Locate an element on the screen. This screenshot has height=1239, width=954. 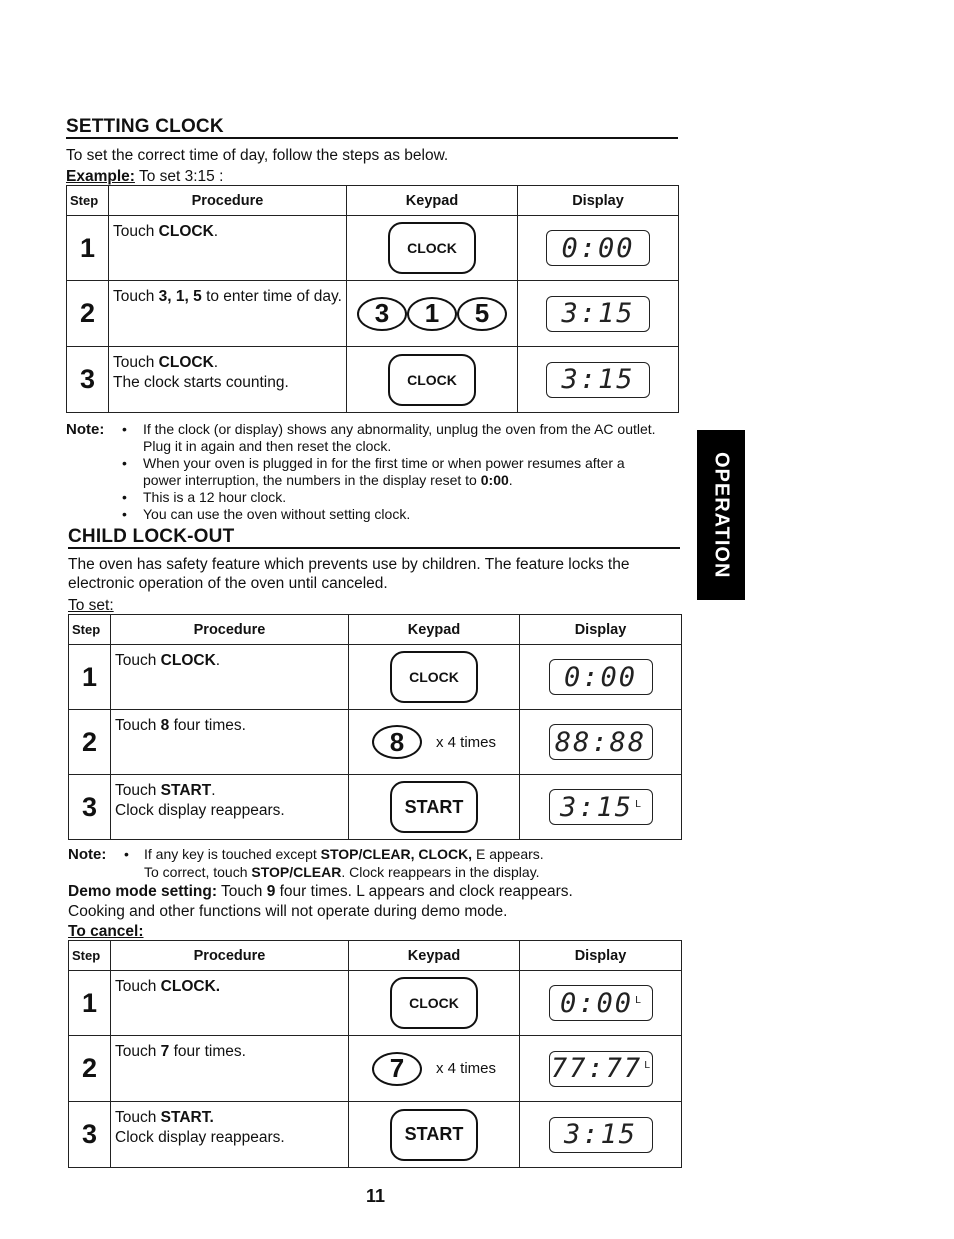
lcd-display: 0:00 is located at coordinates (598, 248).